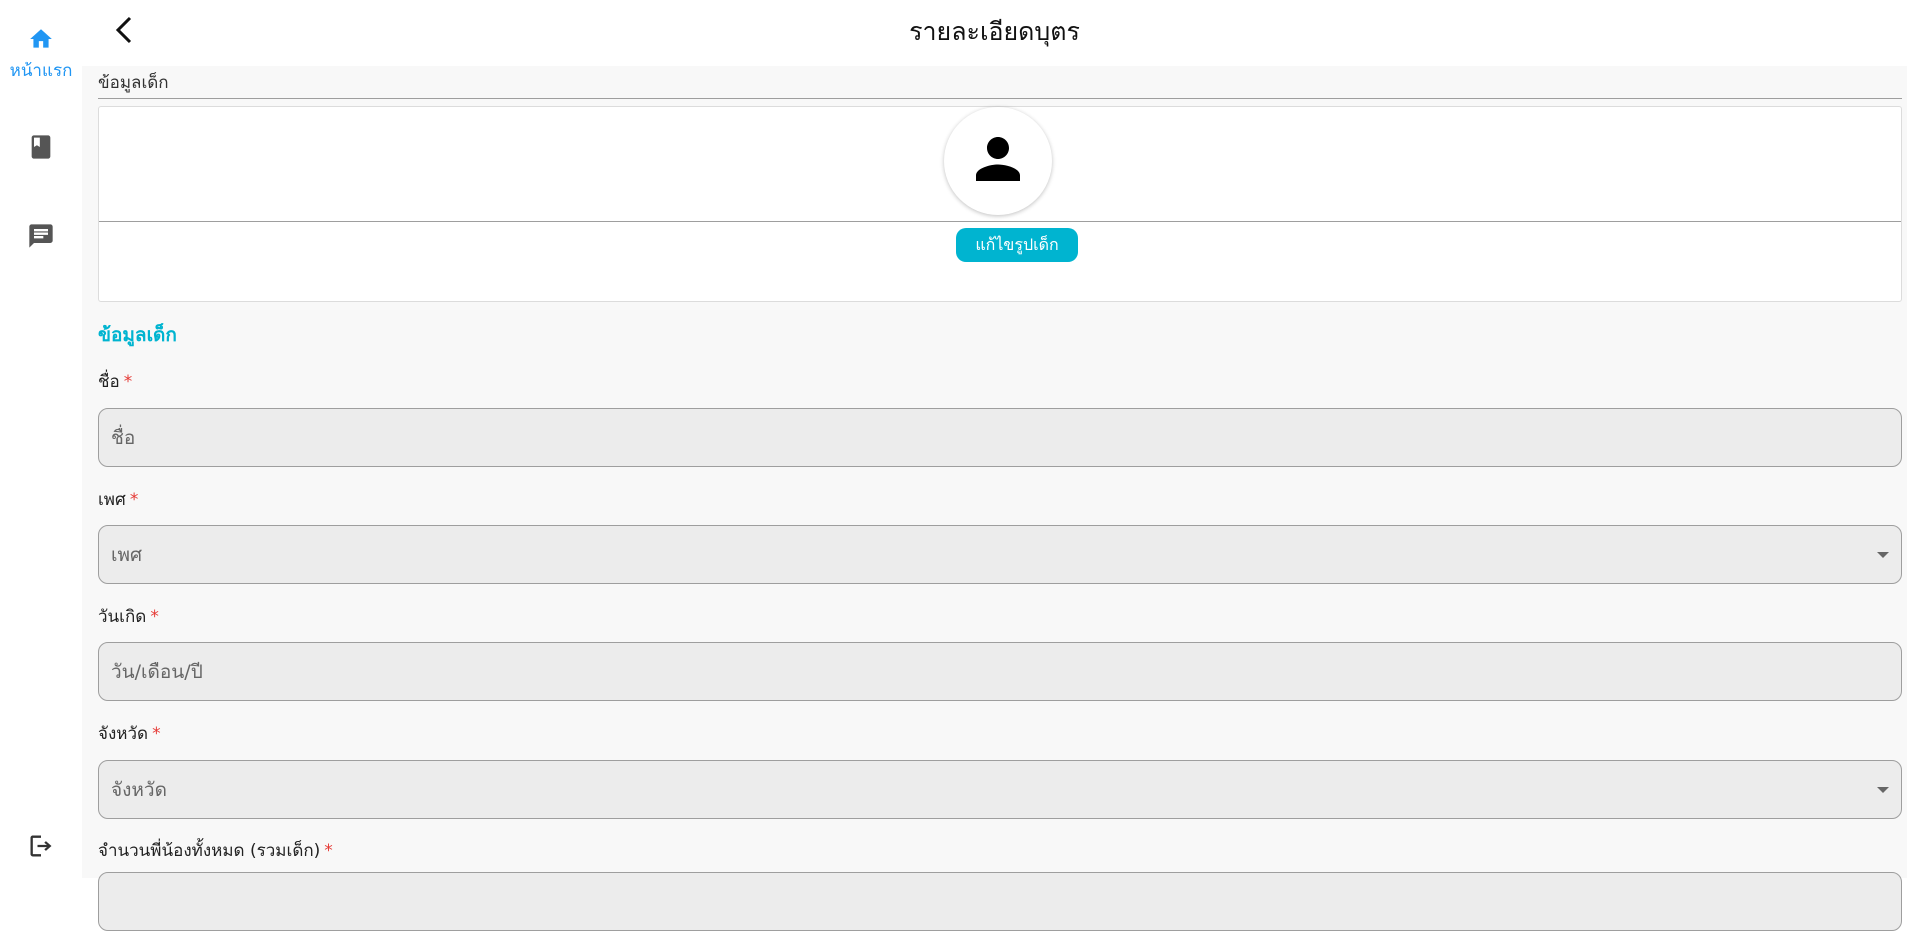 The width and height of the screenshot is (1907, 931). I want to click on home-icon, so click(41, 41).